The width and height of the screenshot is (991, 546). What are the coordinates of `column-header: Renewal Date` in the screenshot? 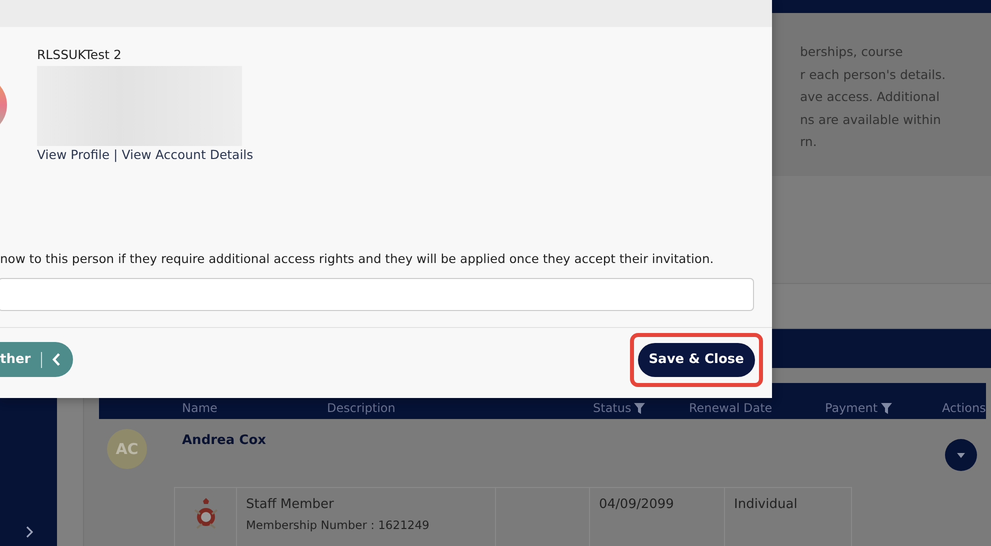 It's located at (731, 408).